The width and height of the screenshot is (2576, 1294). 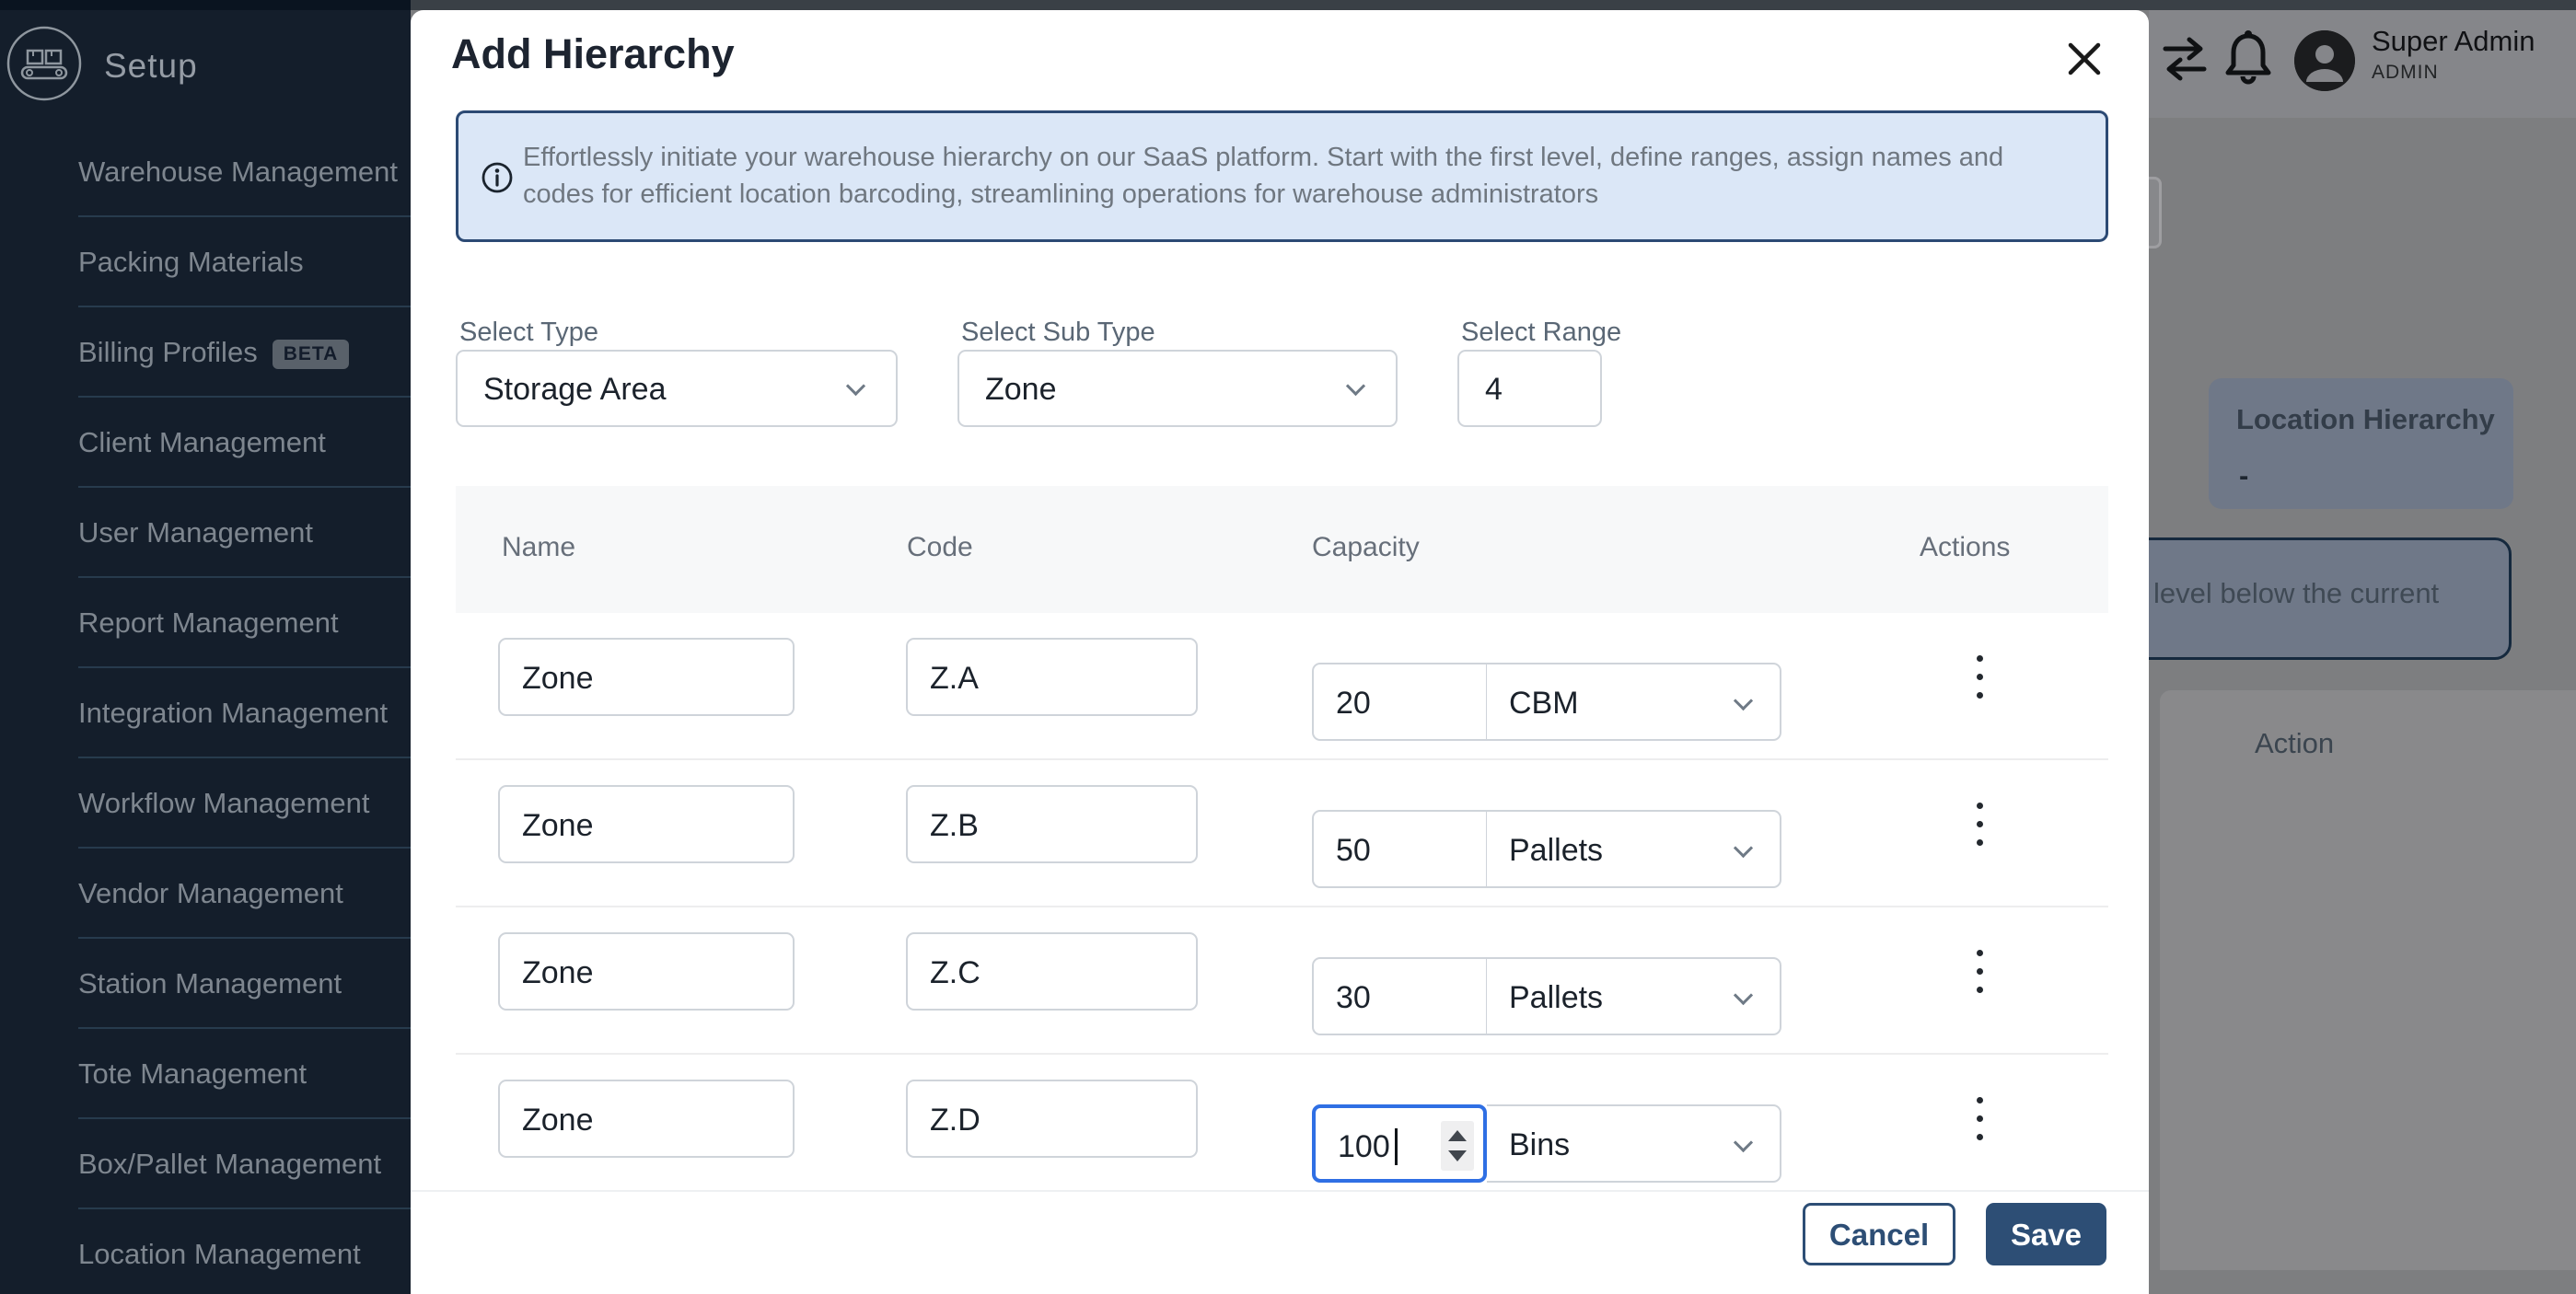 I want to click on column-header-name: Name, so click(x=539, y=547).